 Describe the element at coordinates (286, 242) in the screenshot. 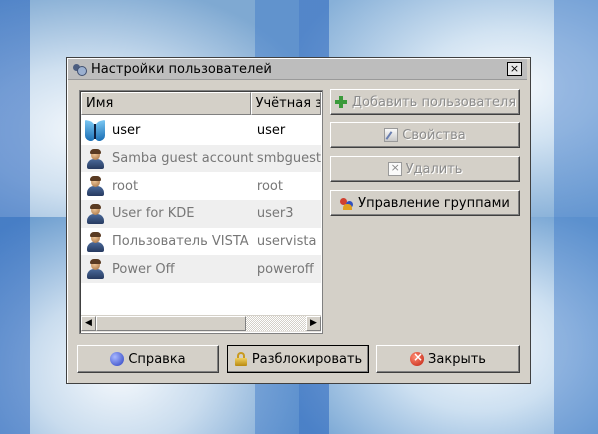

I see `user-account: uservista` at that location.